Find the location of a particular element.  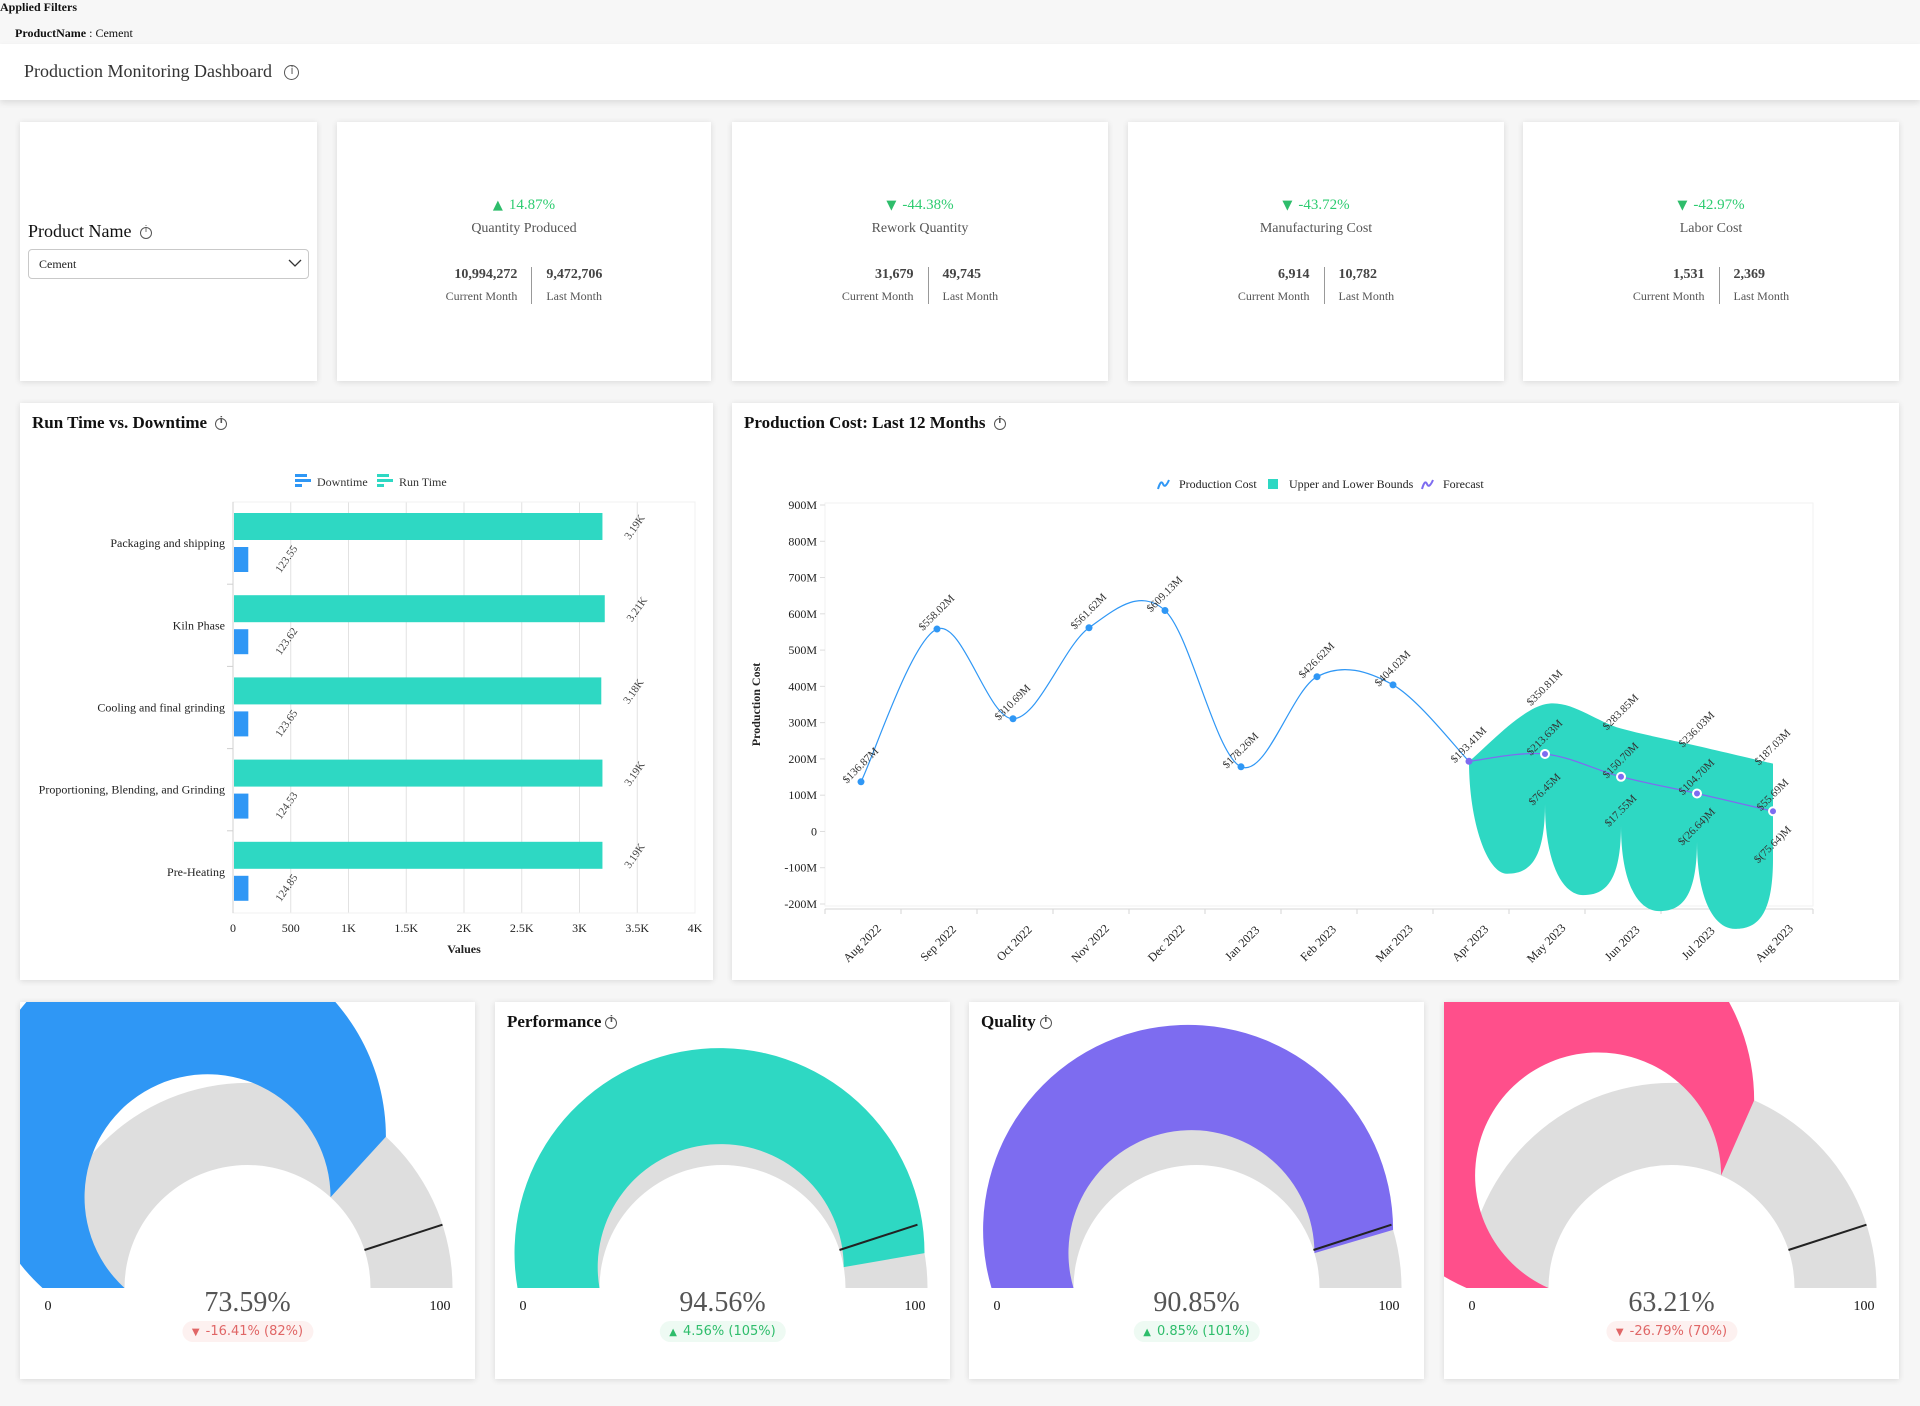

kpi-delta-value: -44.38% is located at coordinates (928, 205).